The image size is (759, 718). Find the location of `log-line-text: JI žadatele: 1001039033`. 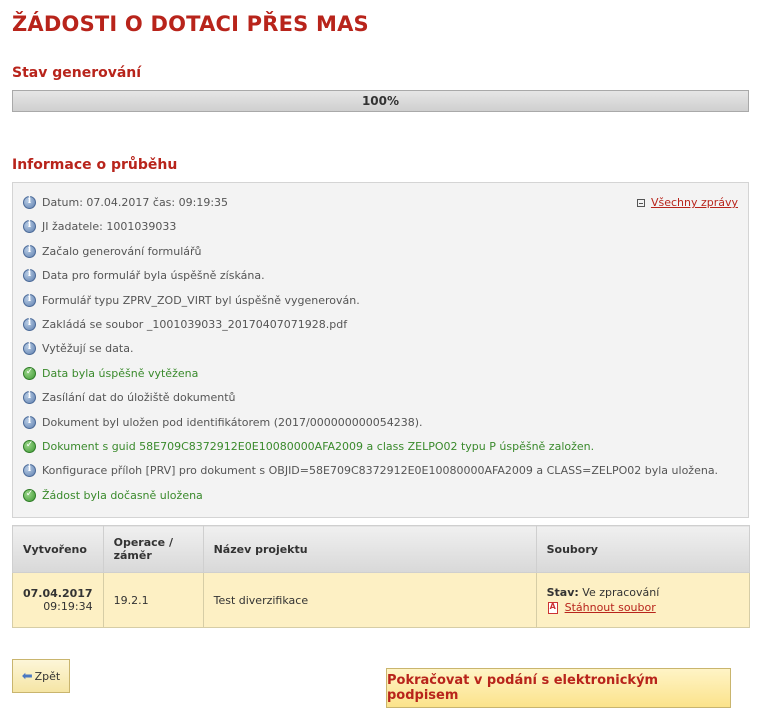

log-line-text: JI žadatele: 1001039033 is located at coordinates (109, 227).